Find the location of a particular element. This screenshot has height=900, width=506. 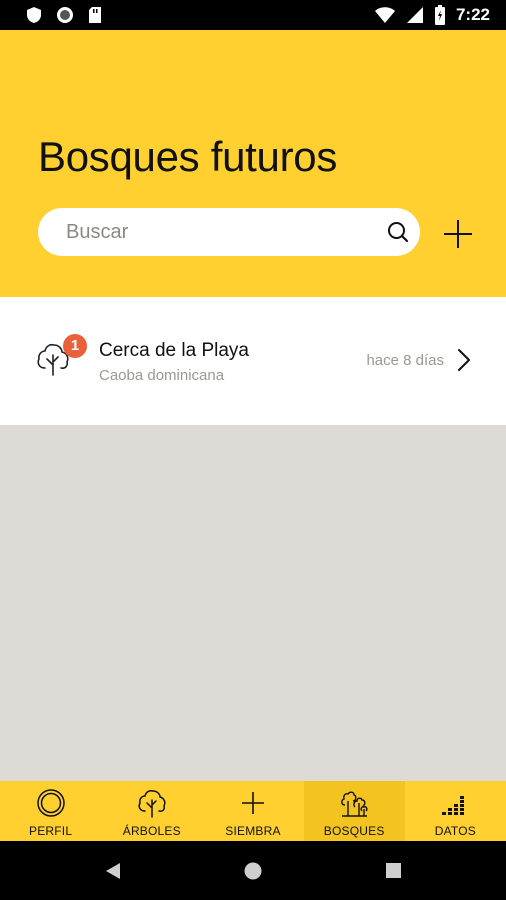

home-icon is located at coordinates (253, 871).